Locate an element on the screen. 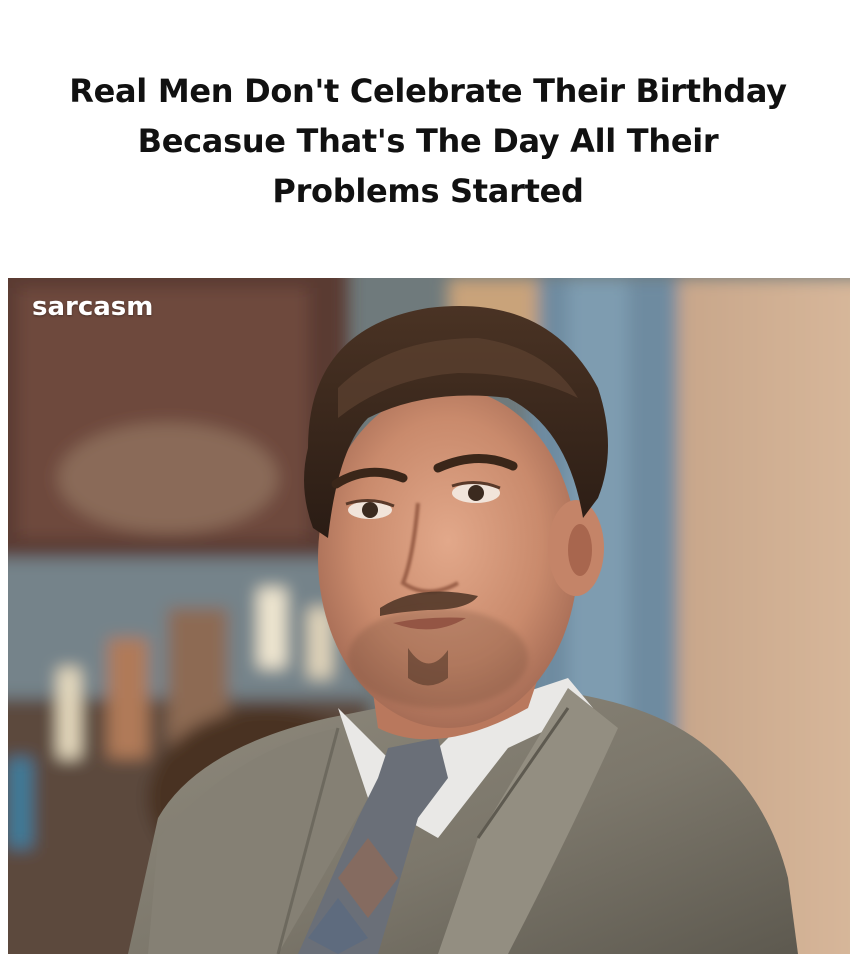 Image resolution: width=856 pixels, height=960 pixels. sarcasm-watermark: sarcasm is located at coordinates (93, 307).